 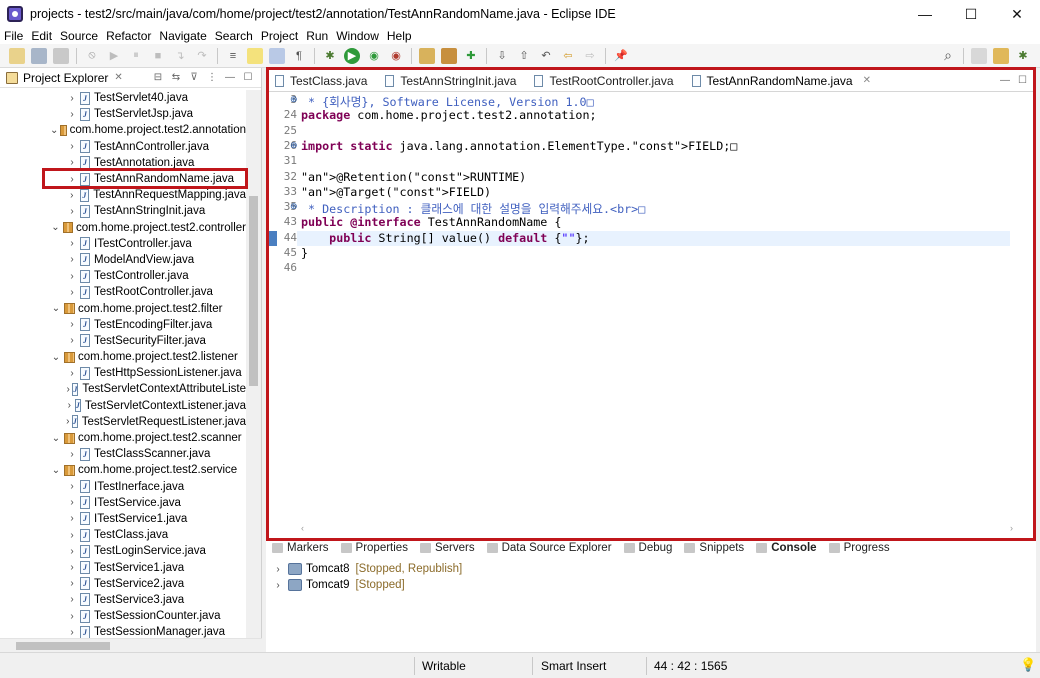 What do you see at coordinates (1017, 14) in the screenshot?
I see `close-button: ✕` at bounding box center [1017, 14].